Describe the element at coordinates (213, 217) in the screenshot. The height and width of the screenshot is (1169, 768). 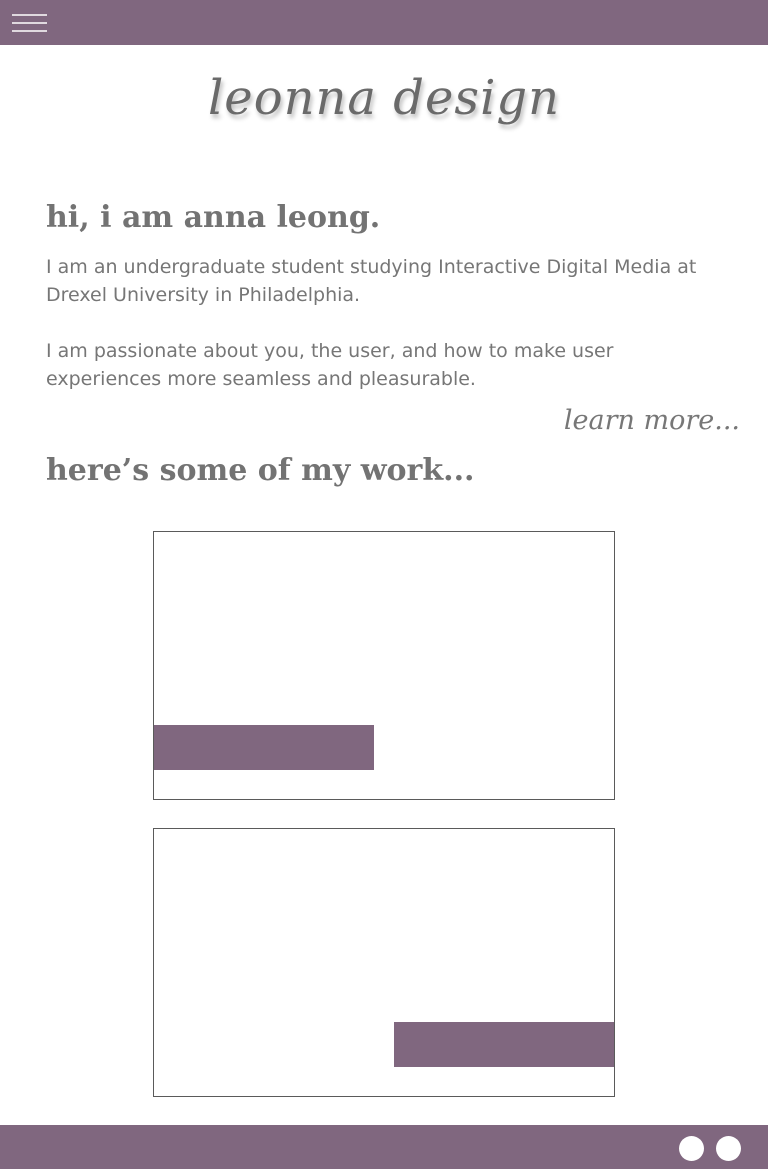
I see `intro-heading: hi, i am anna leong.` at that location.